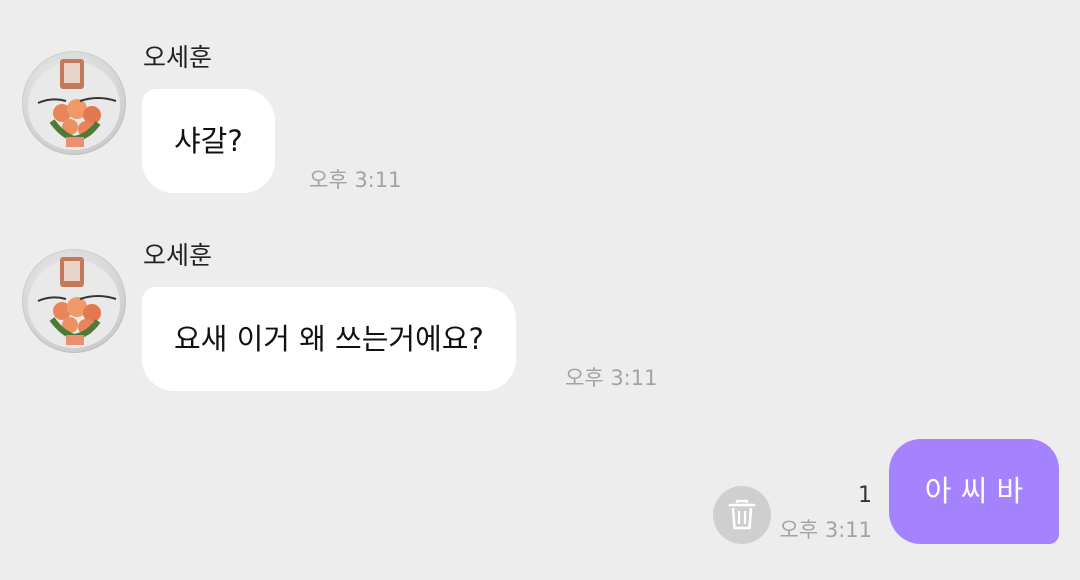 The height and width of the screenshot is (580, 1080). What do you see at coordinates (865, 495) in the screenshot?
I see `unread-count: 1` at bounding box center [865, 495].